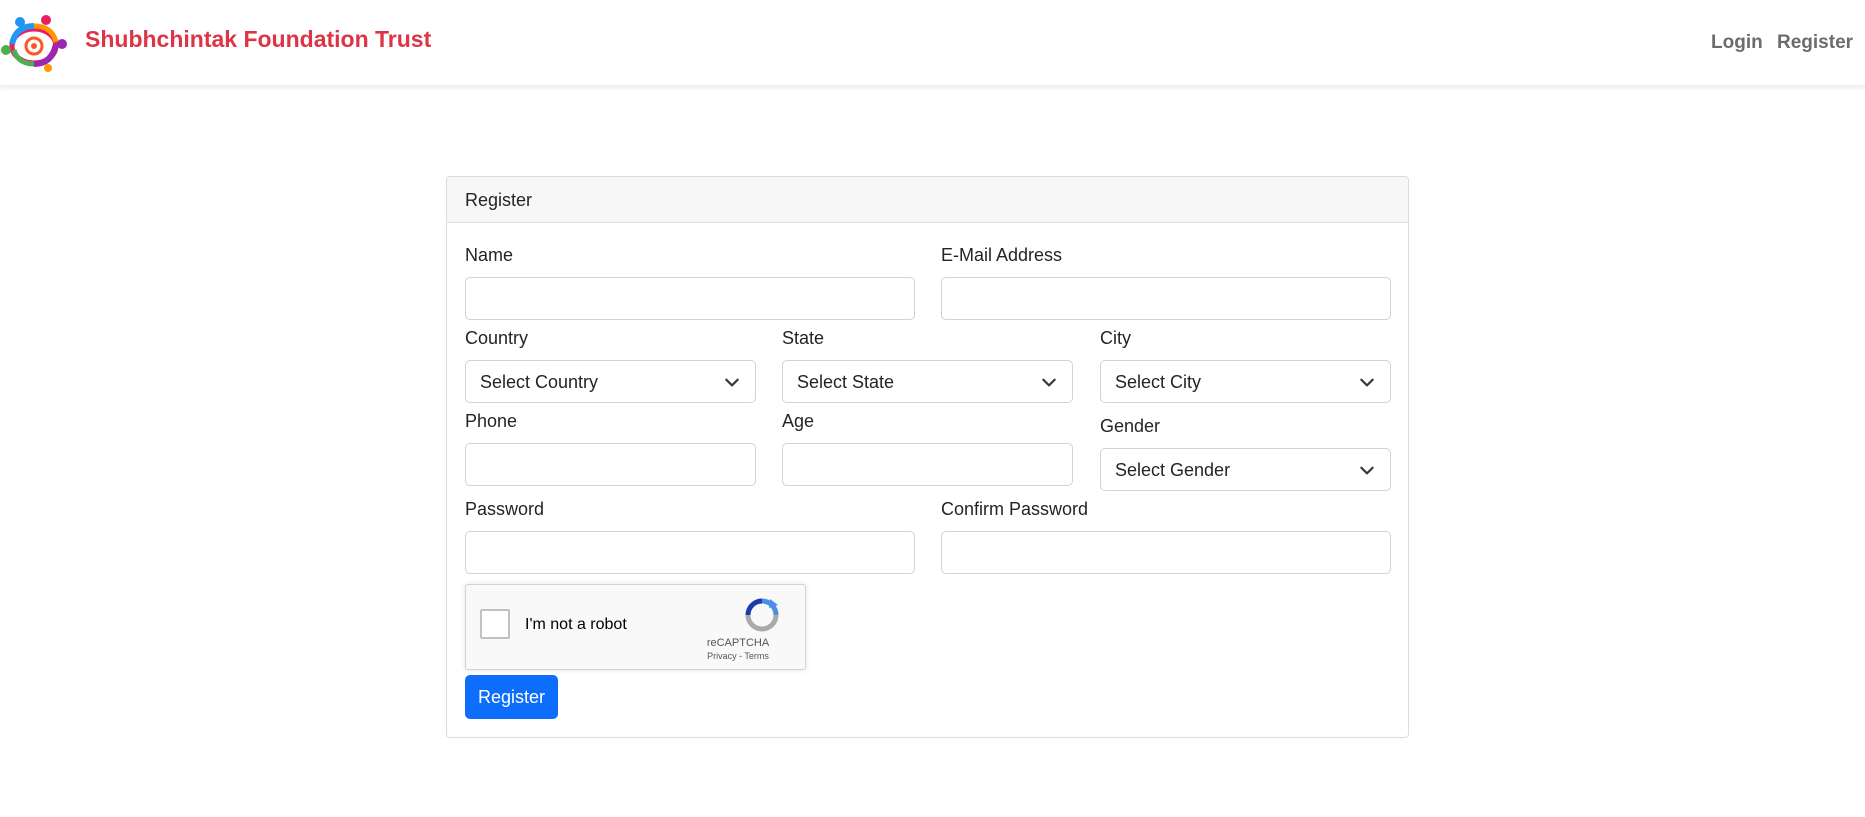  Describe the element at coordinates (690, 298) in the screenshot. I see `name-input` at that location.